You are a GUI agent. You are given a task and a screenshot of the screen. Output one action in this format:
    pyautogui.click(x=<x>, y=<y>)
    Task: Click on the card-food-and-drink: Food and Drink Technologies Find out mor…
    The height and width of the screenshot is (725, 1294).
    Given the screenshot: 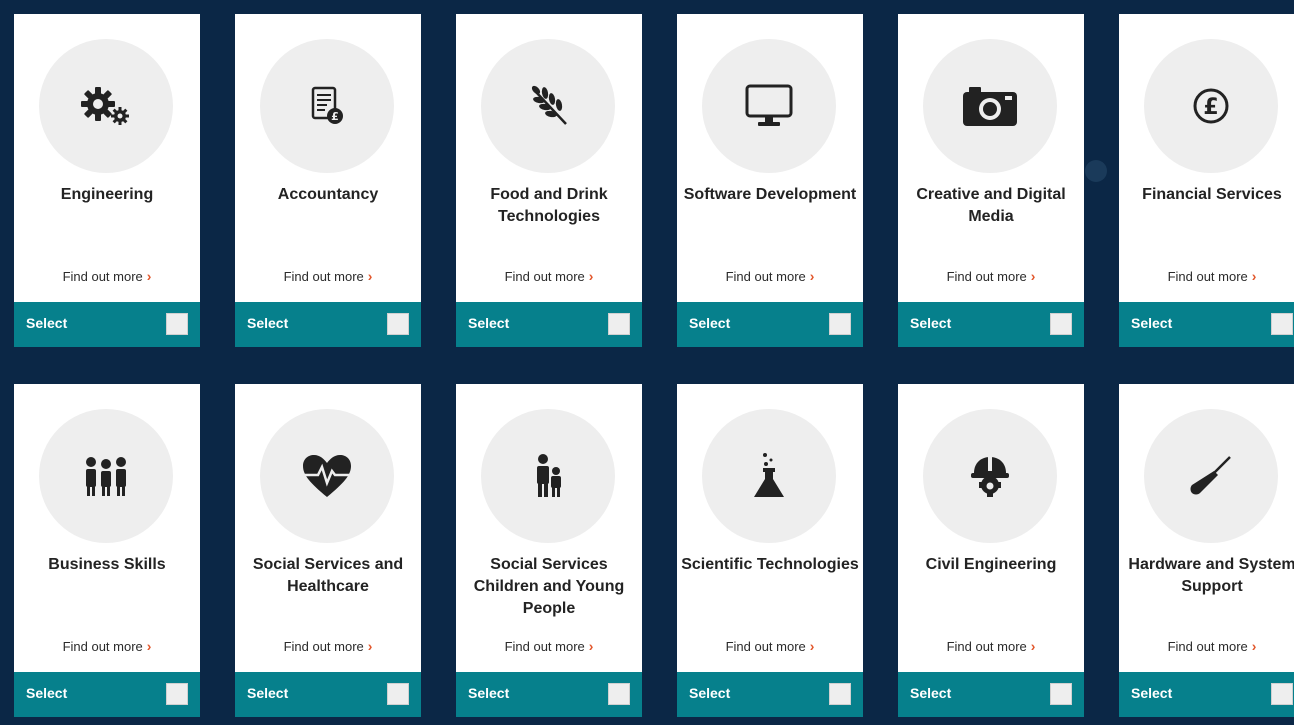 What is the action you would take?
    pyautogui.click(x=549, y=180)
    